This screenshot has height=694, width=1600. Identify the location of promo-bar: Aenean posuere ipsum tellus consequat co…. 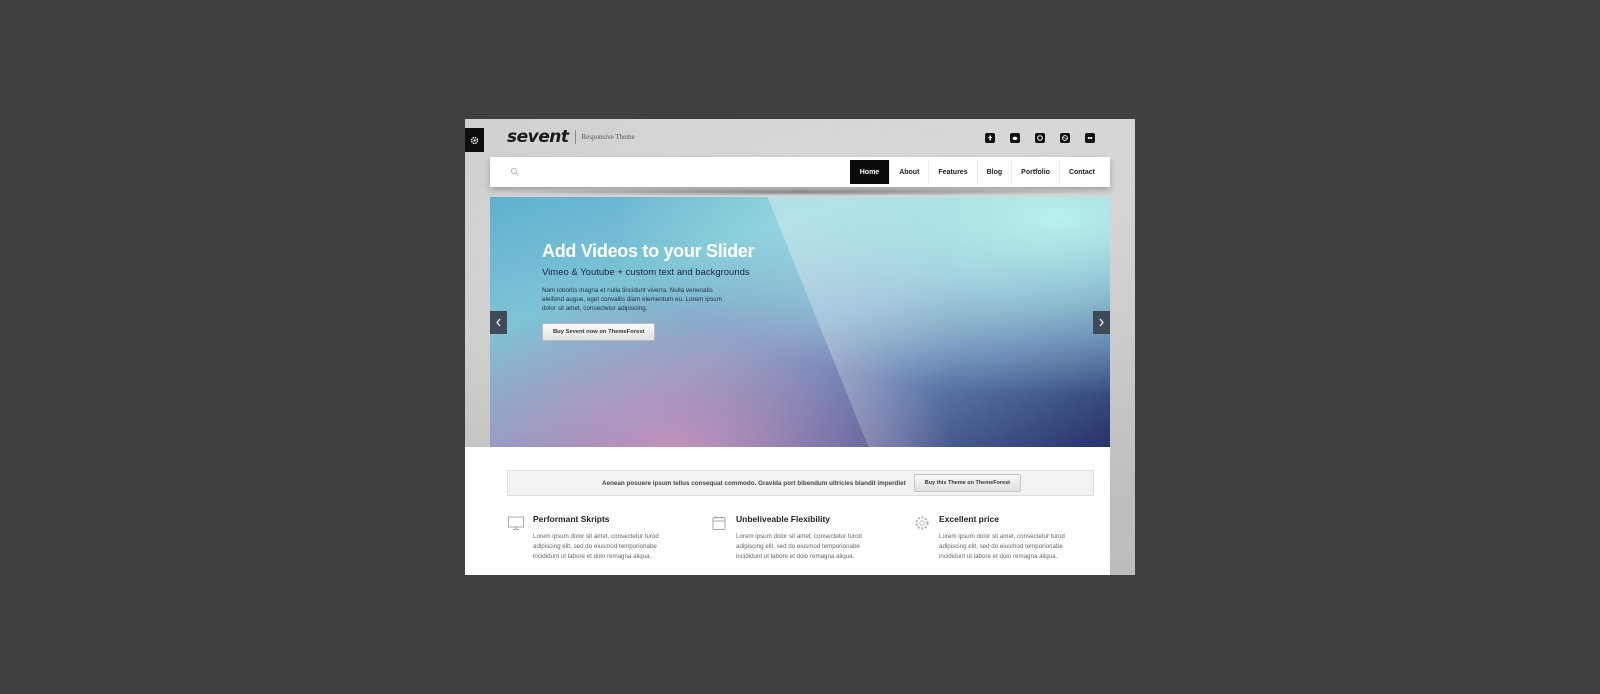
(800, 483).